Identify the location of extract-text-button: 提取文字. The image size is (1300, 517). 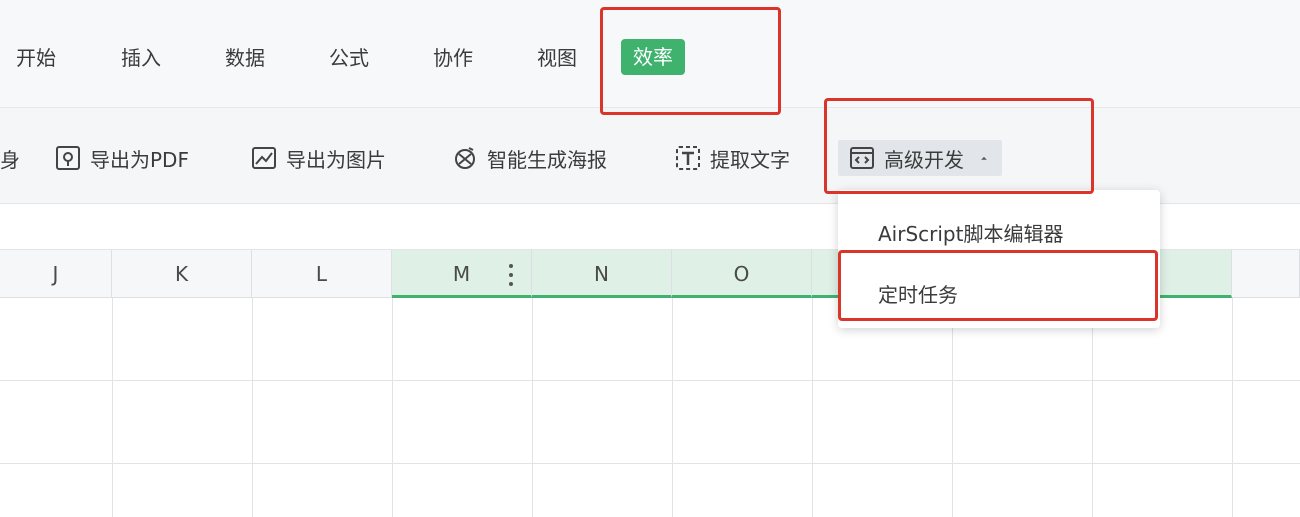
(732, 158).